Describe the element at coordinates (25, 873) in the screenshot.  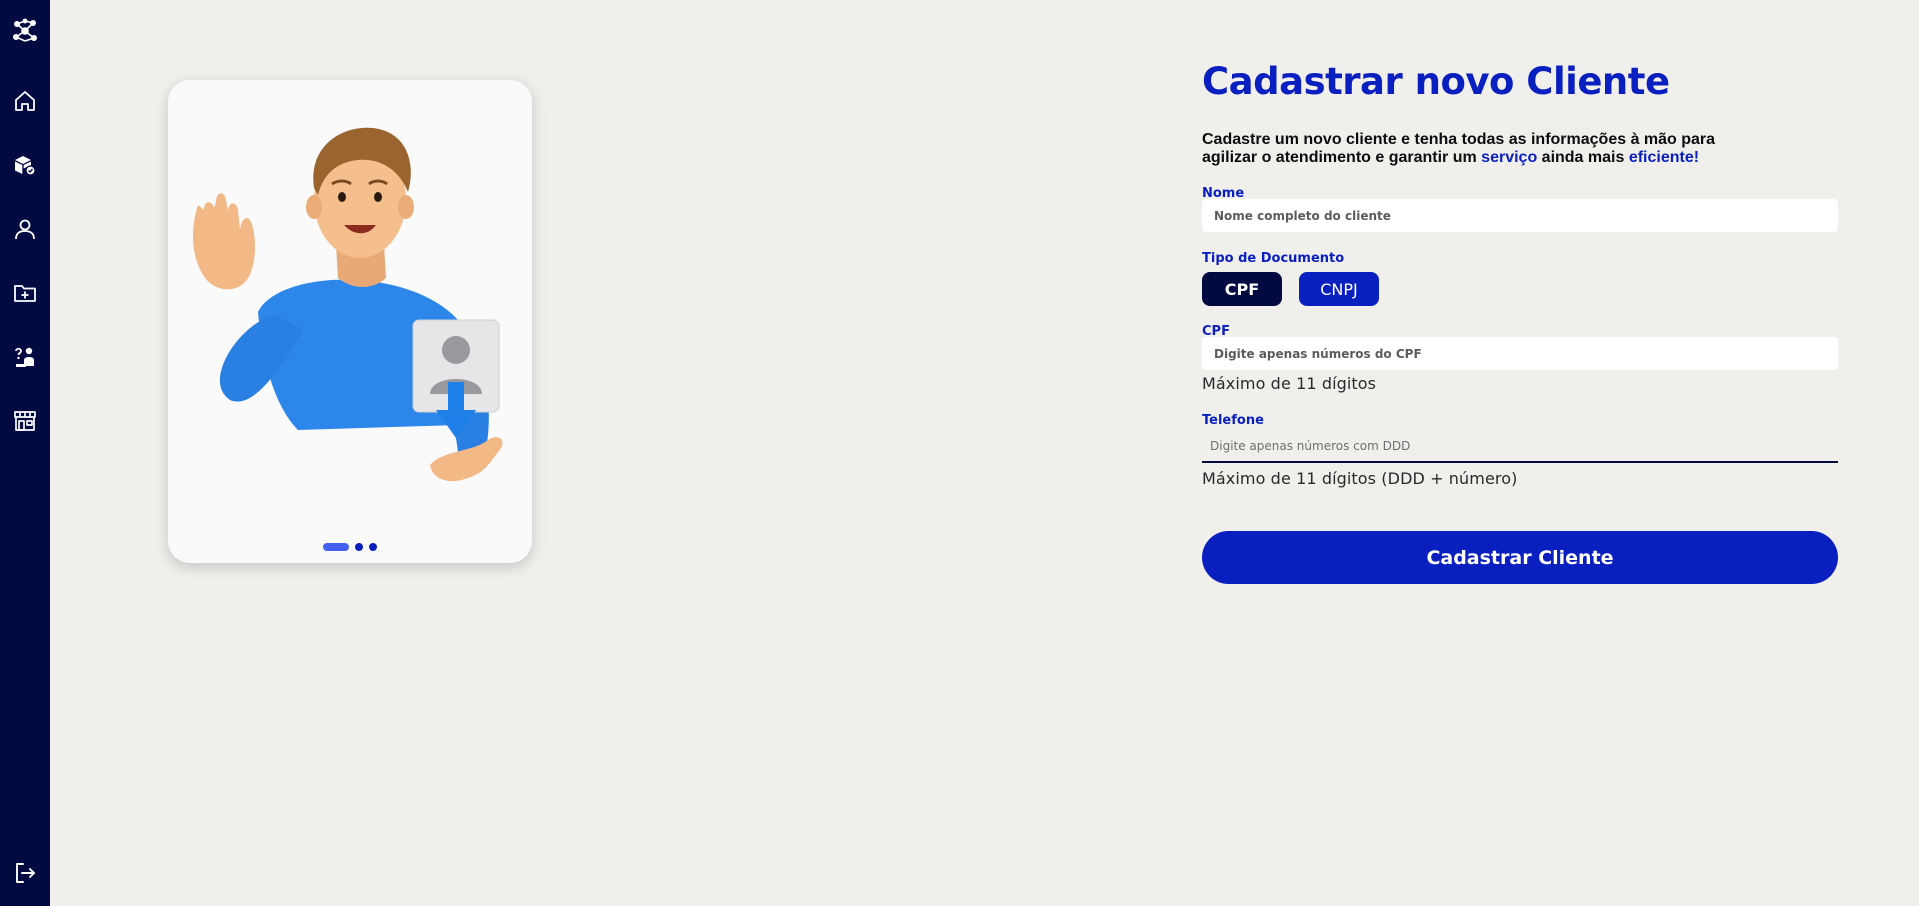
I see `logout-icon` at that location.